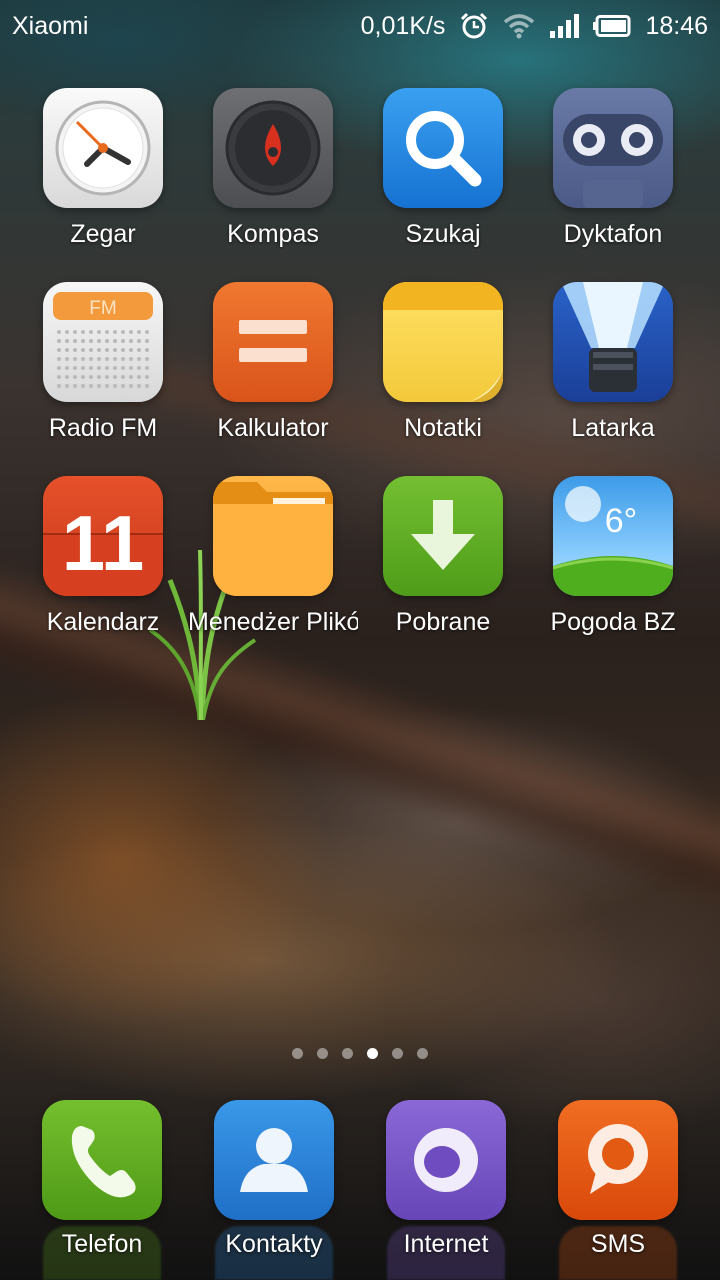  I want to click on app-kalendarz: 11 Kalendarz, so click(103, 557).